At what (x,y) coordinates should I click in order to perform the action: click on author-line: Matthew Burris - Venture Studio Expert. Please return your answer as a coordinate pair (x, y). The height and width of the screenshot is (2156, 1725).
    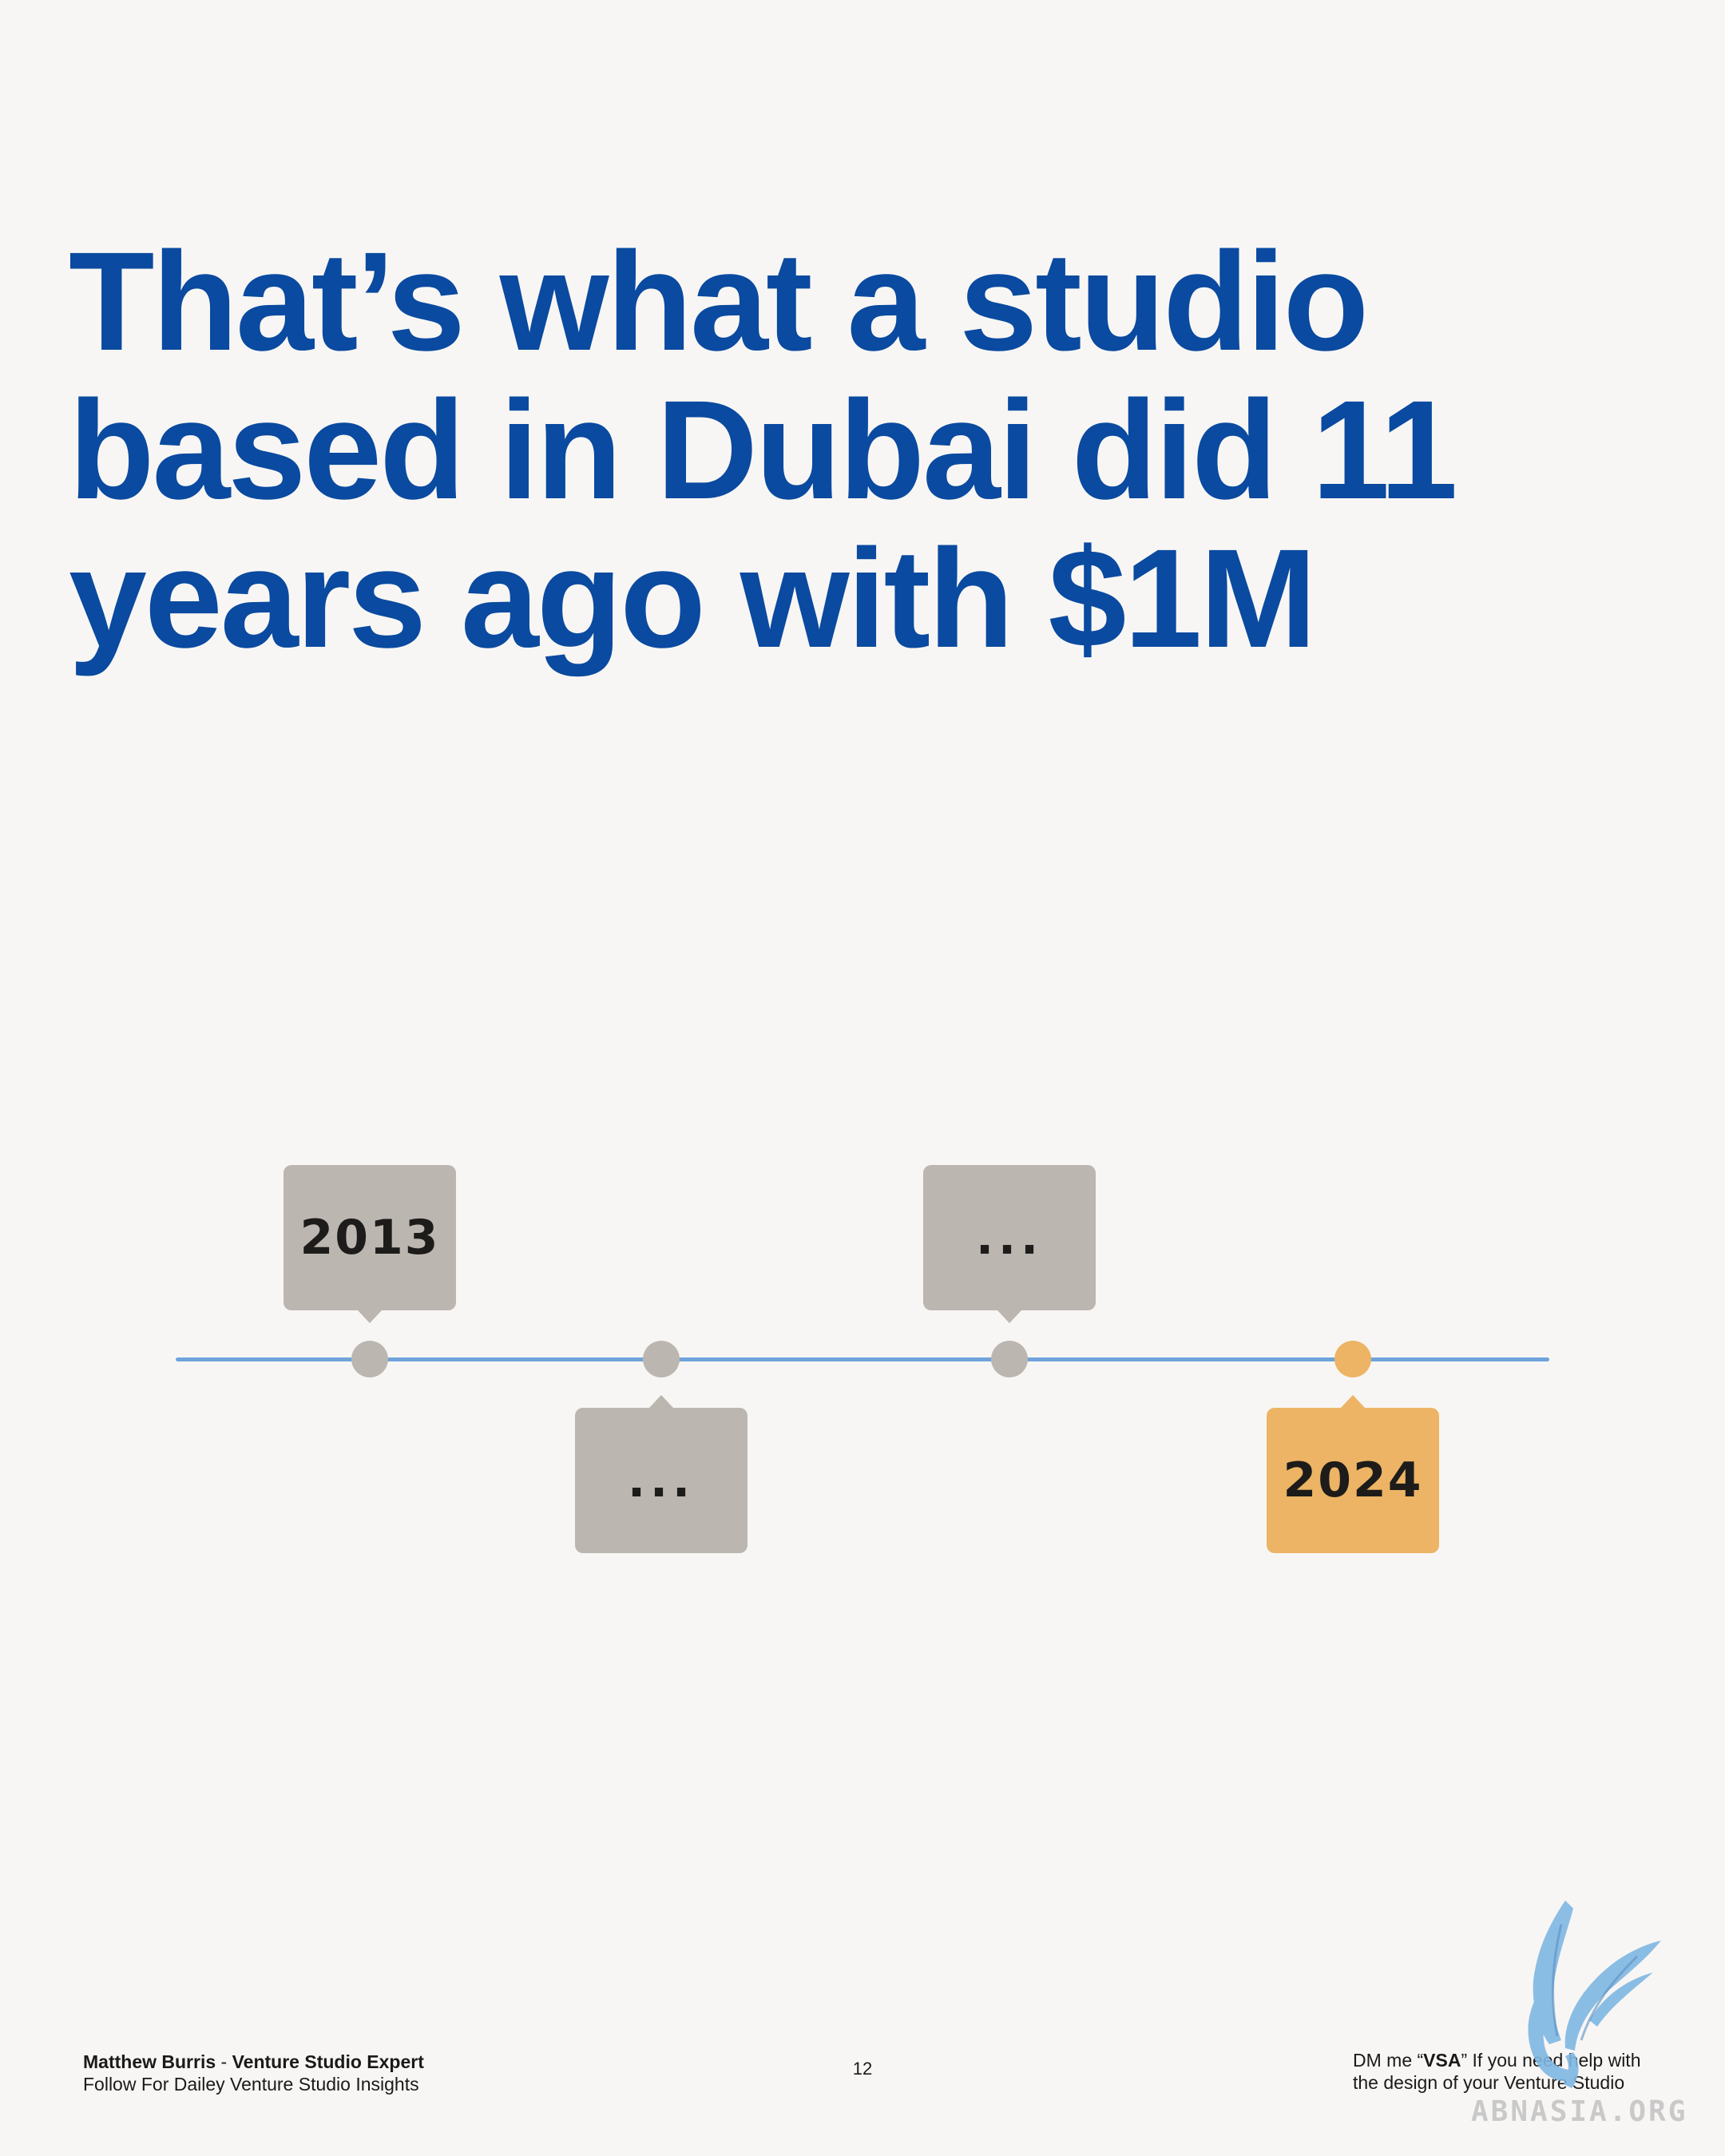
    Looking at the image, I should click on (254, 2062).